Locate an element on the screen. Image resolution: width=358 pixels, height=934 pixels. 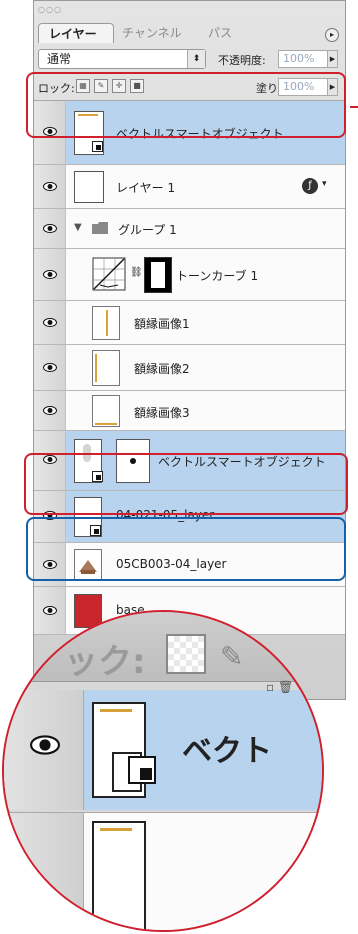
magnified-lock-label: ック: is located at coordinates (105, 662).